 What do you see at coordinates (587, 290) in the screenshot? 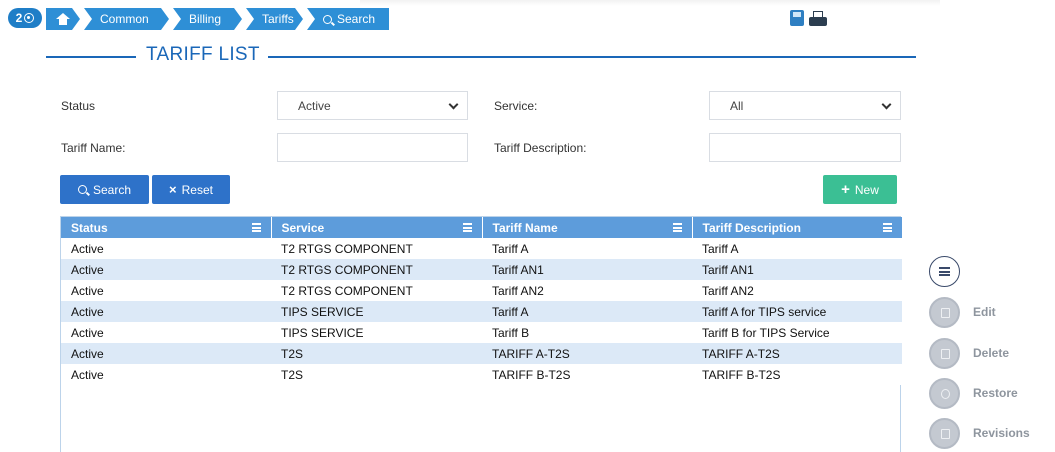
I see `cell-tariff-name: Tariff AN2` at bounding box center [587, 290].